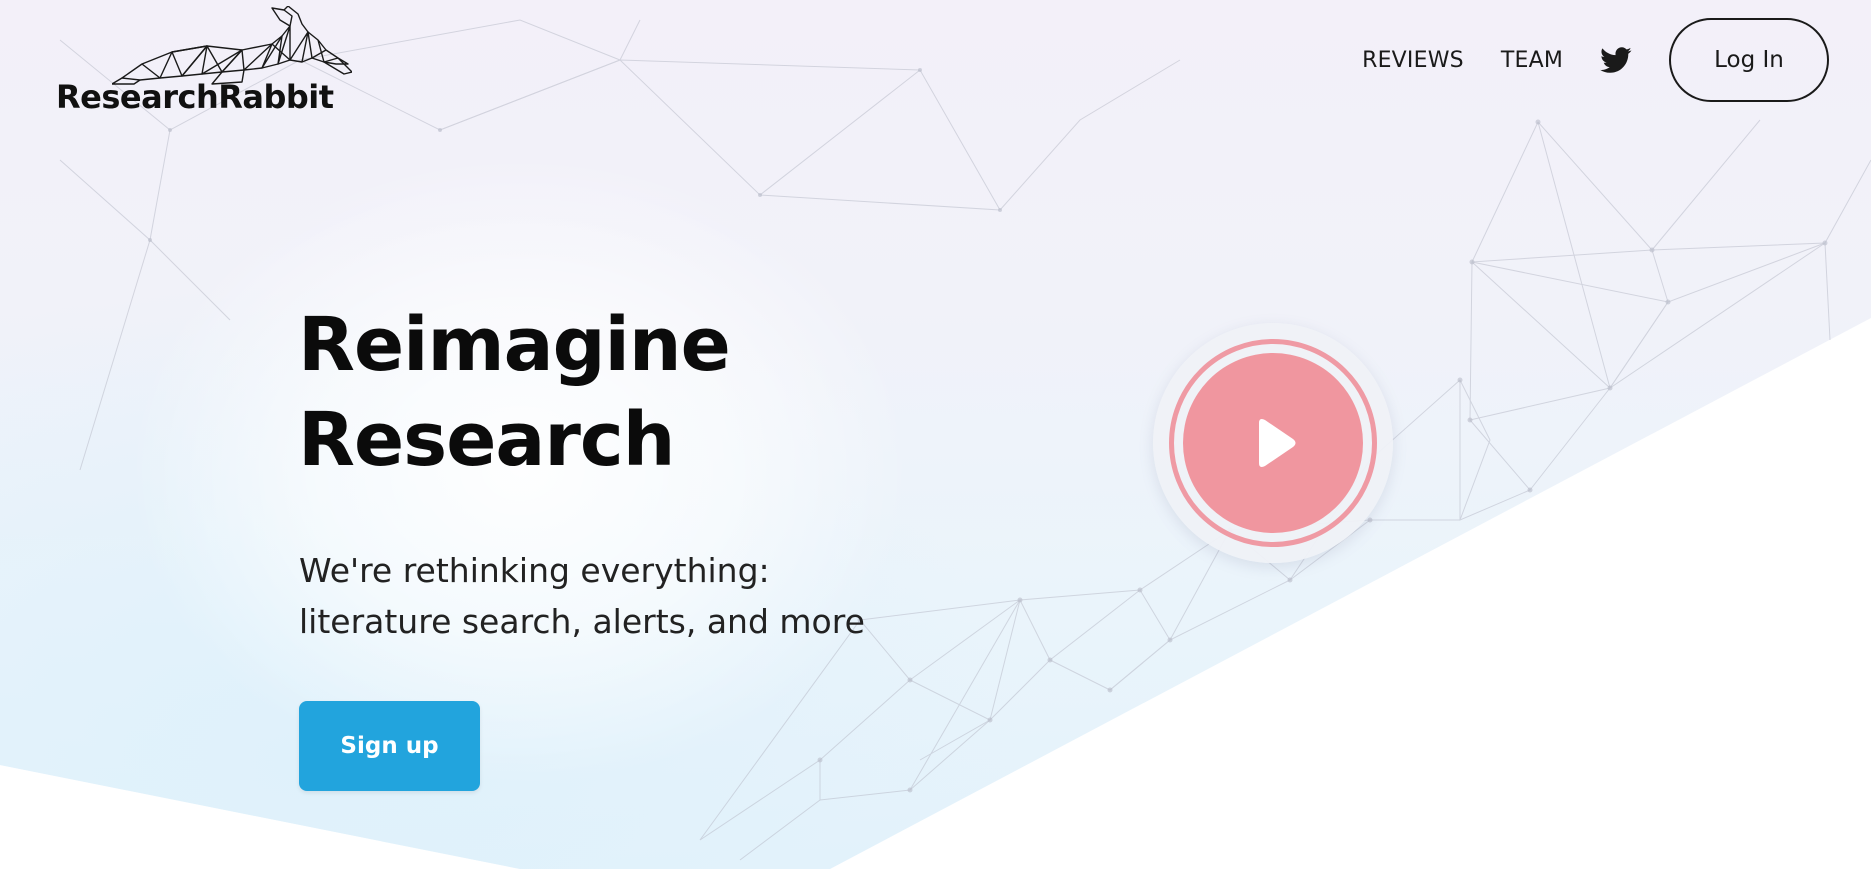  I want to click on top-nav: REVIEWS TEAM Log In, so click(1595, 60).